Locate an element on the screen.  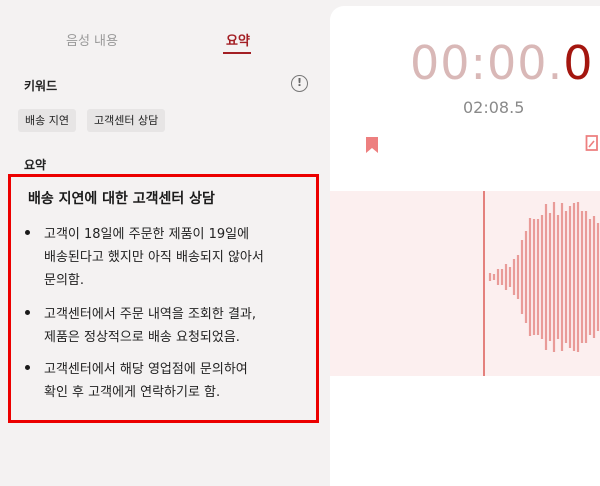
timer-elapsed-faded: 00:00. is located at coordinates (487, 63).